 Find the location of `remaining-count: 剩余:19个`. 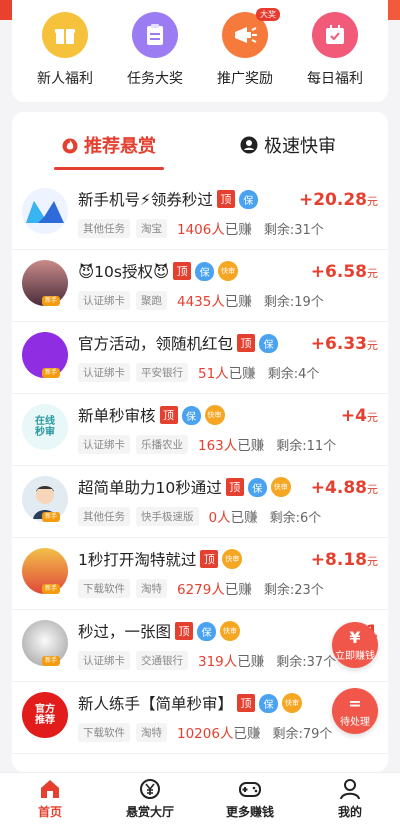

remaining-count: 剩余:19个 is located at coordinates (293, 302).